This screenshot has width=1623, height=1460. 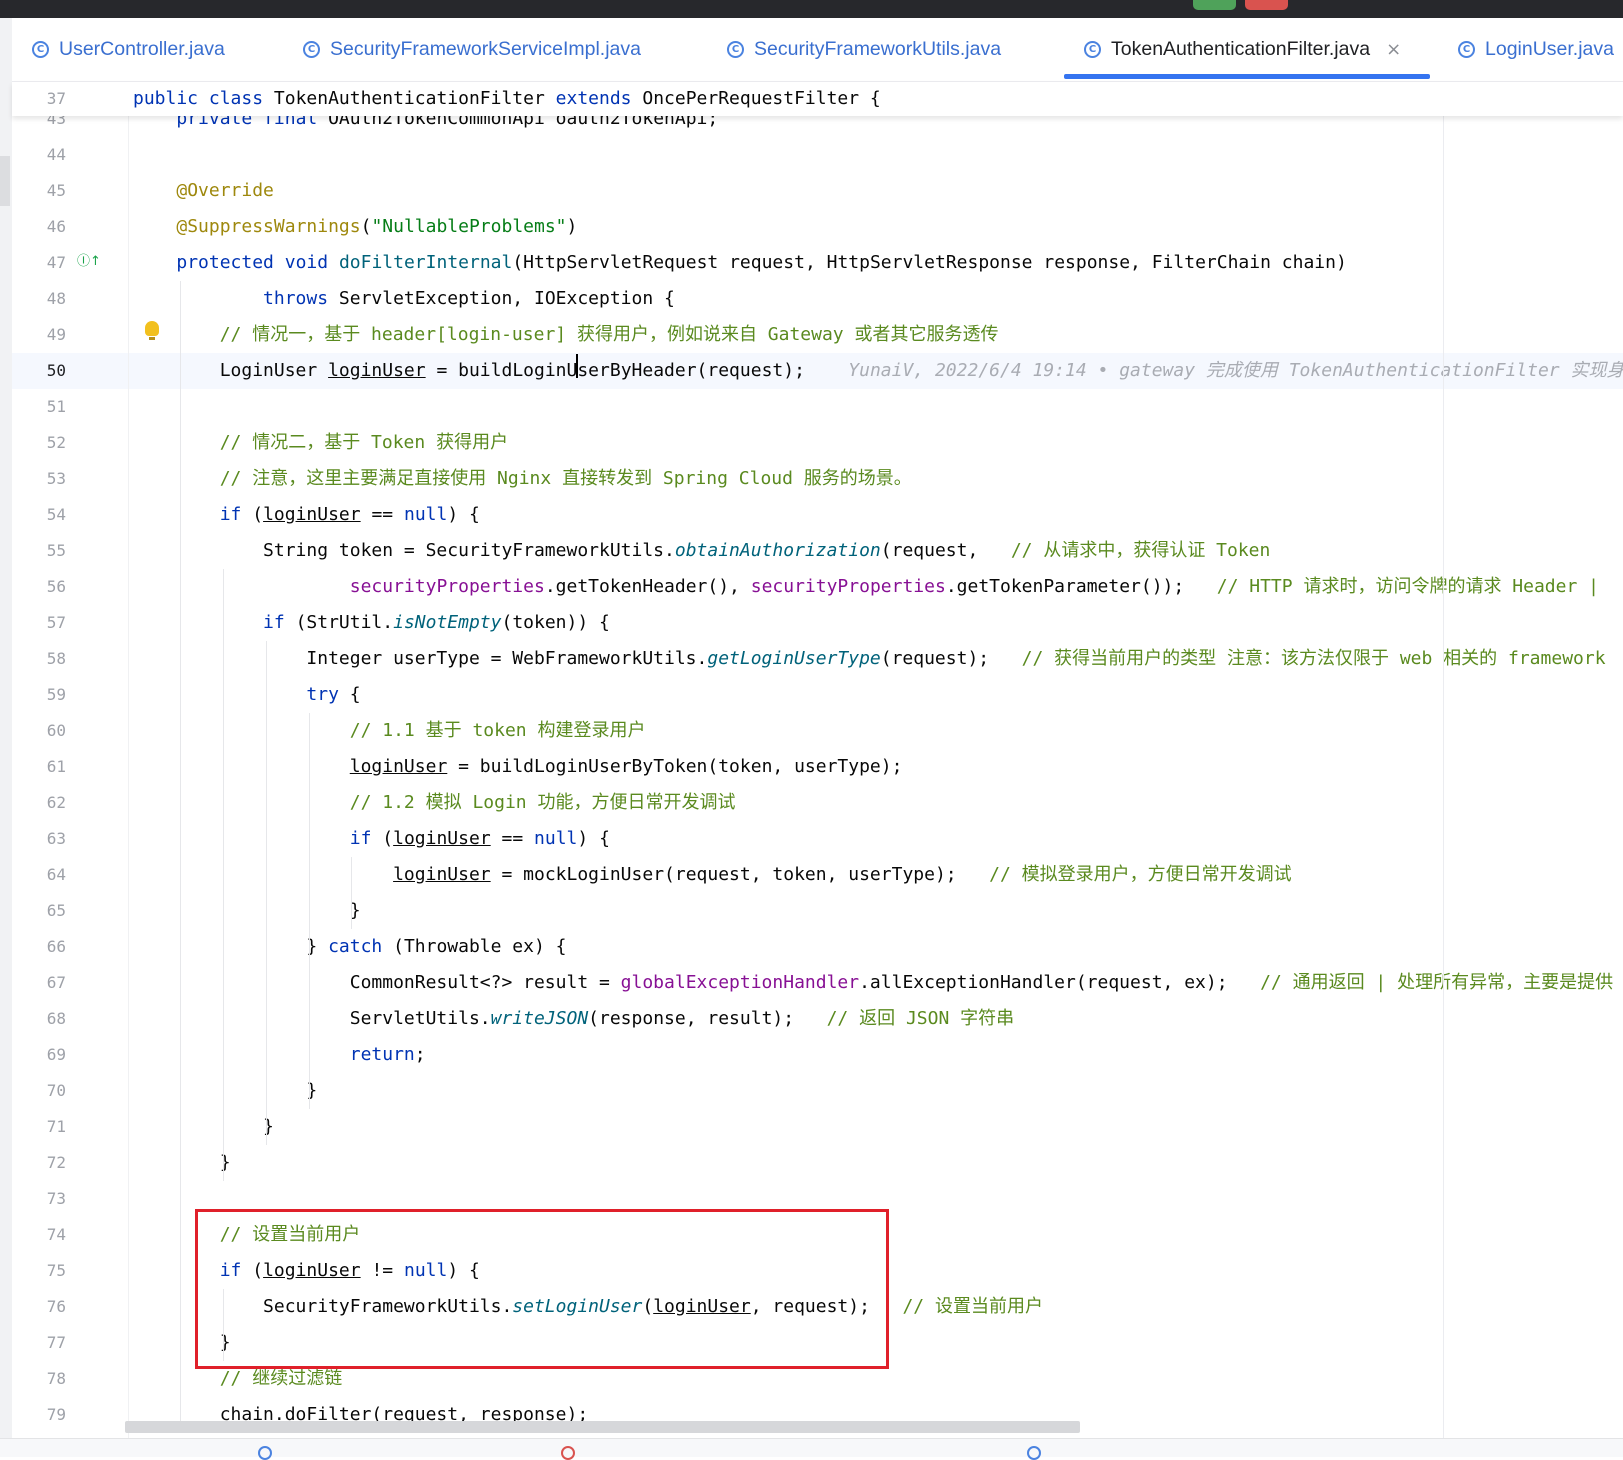 What do you see at coordinates (56, 766) in the screenshot?
I see `line-number: 61` at bounding box center [56, 766].